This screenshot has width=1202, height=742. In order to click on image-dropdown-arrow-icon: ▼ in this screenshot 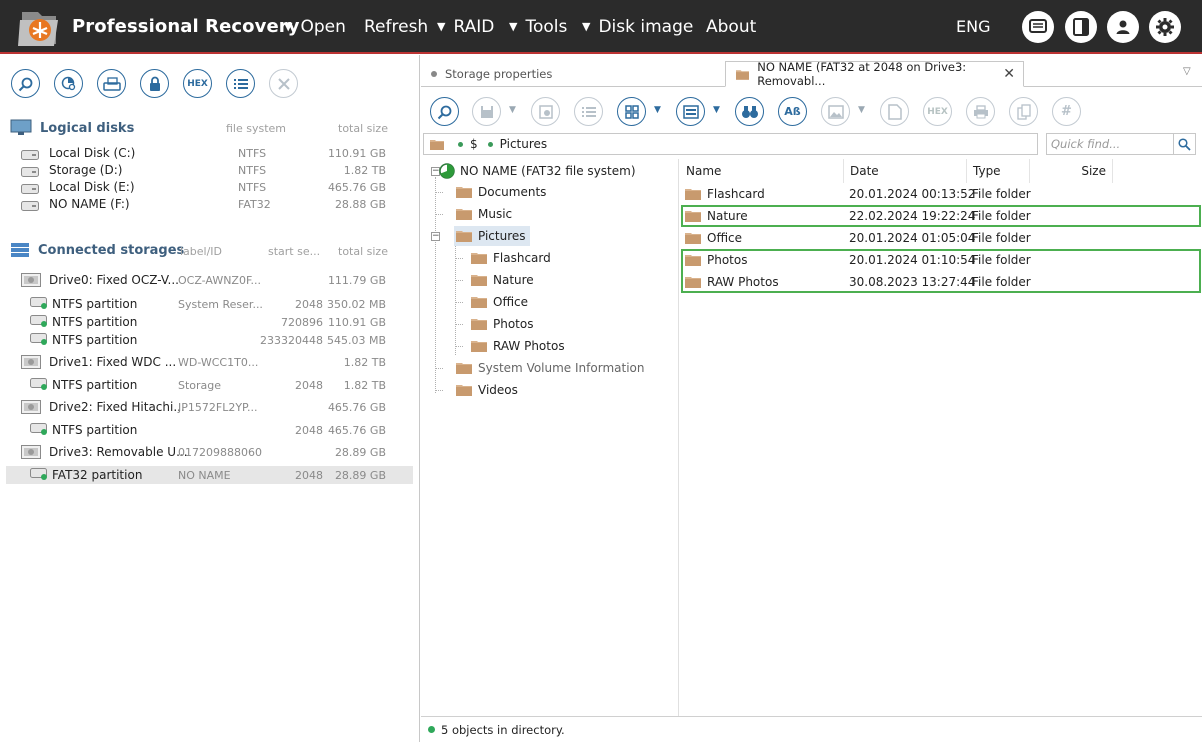, I will do `click(861, 110)`.